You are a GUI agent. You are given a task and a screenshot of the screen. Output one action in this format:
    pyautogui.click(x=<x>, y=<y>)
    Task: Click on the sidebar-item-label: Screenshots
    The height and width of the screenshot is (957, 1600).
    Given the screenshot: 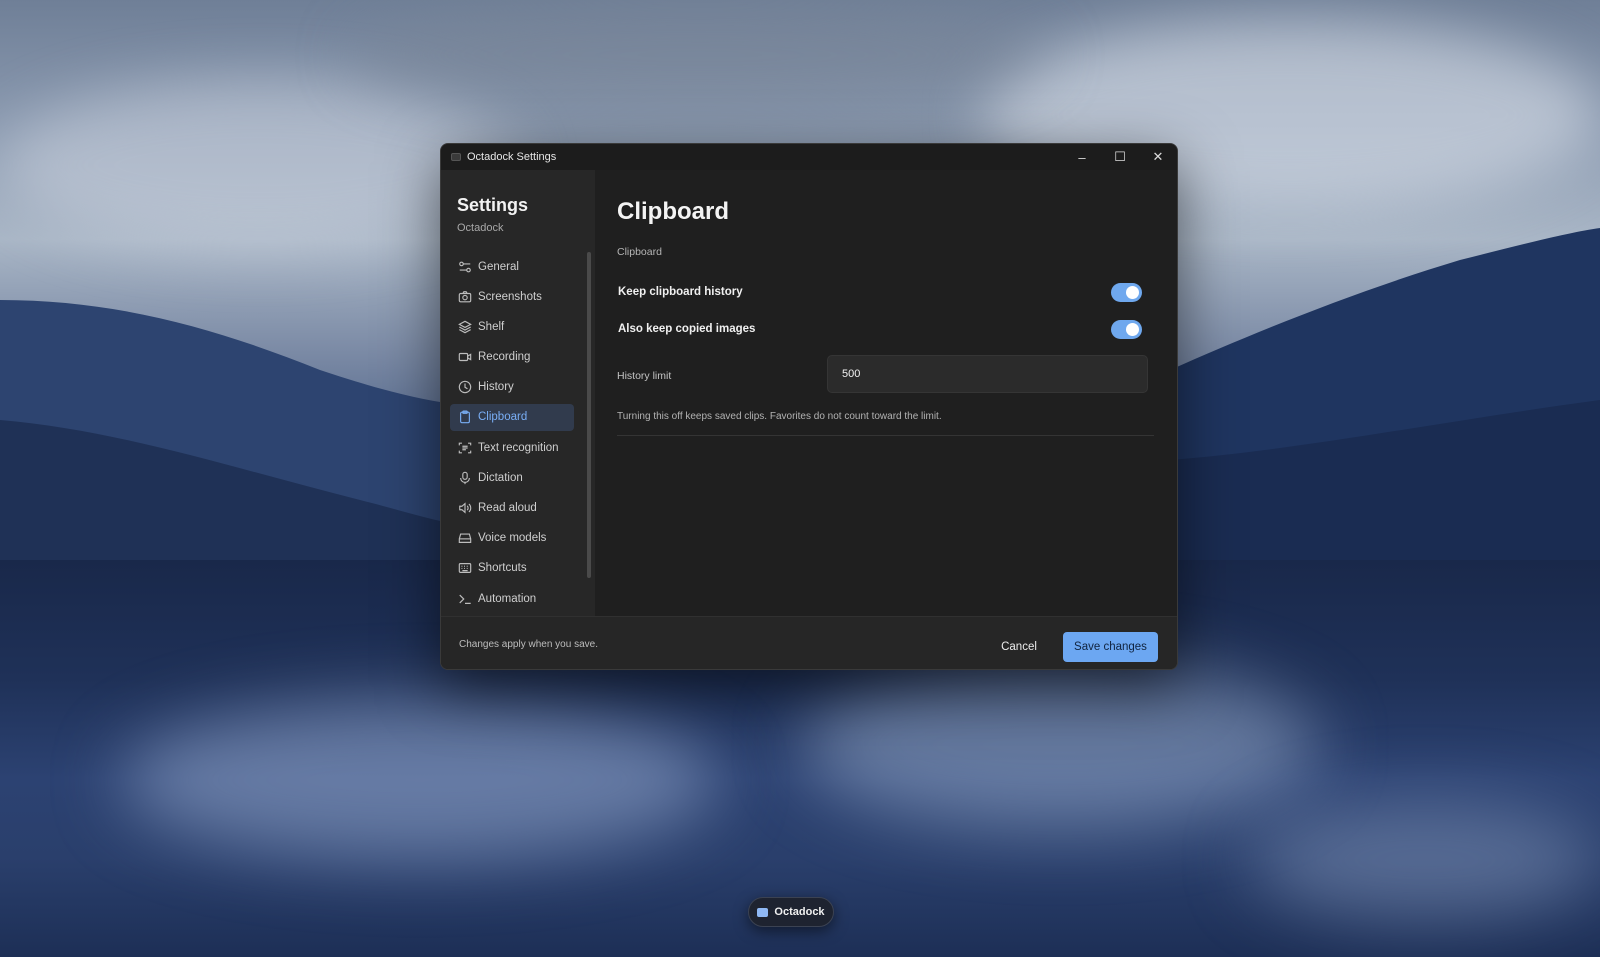 What is the action you would take?
    pyautogui.click(x=510, y=296)
    